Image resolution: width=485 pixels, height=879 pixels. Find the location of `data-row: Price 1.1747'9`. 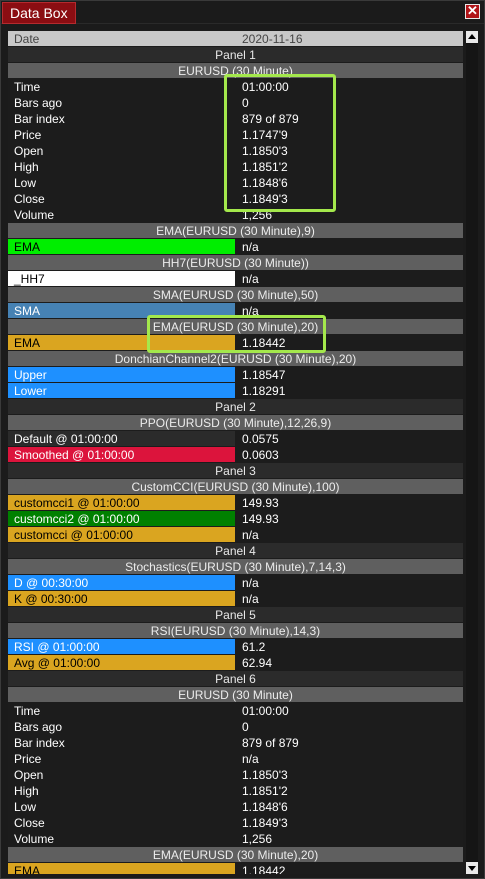

data-row: Price 1.1747'9 is located at coordinates (235, 135).